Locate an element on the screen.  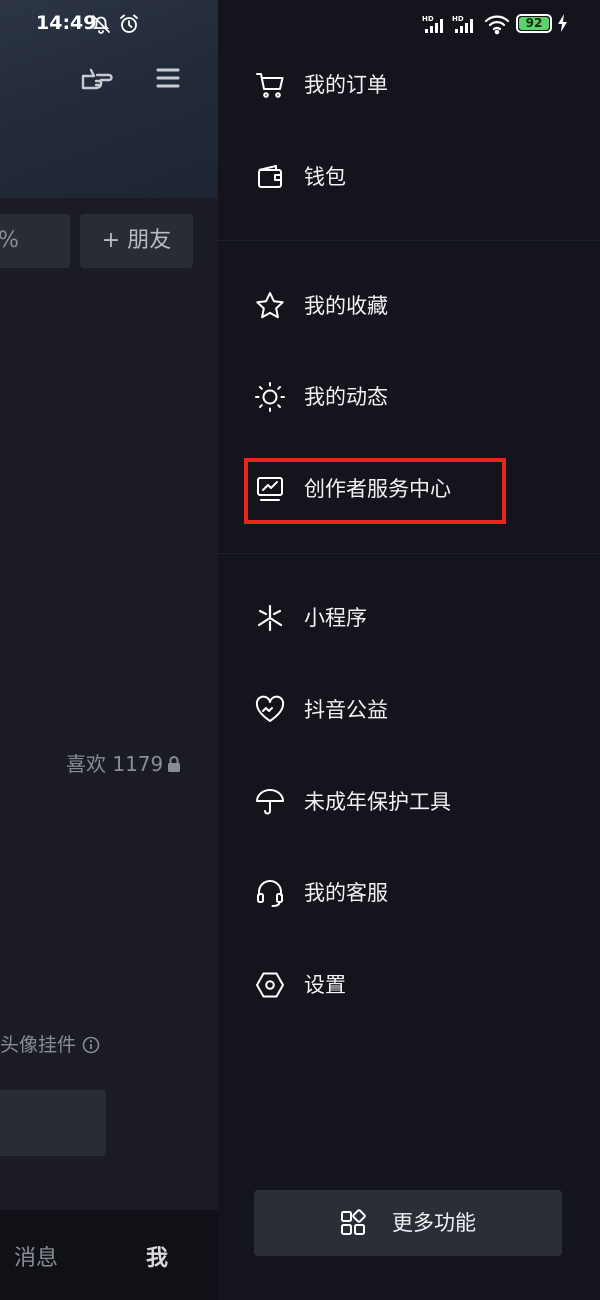
hamburger-menu-icon is located at coordinates (168, 78).